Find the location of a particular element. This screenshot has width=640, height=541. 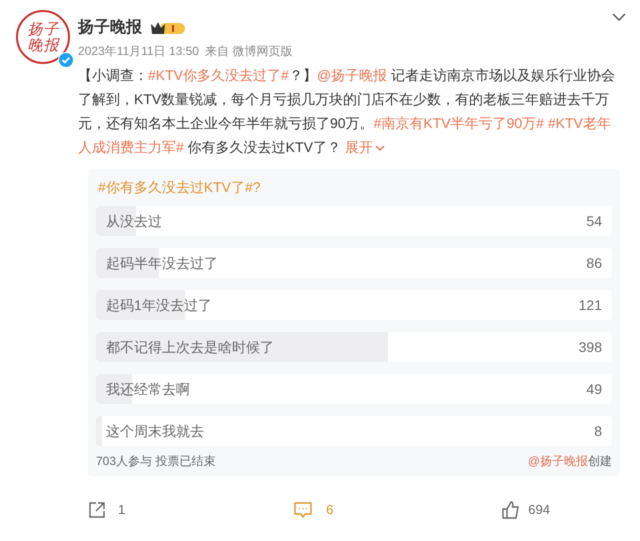

vote-count: 121 is located at coordinates (590, 305).